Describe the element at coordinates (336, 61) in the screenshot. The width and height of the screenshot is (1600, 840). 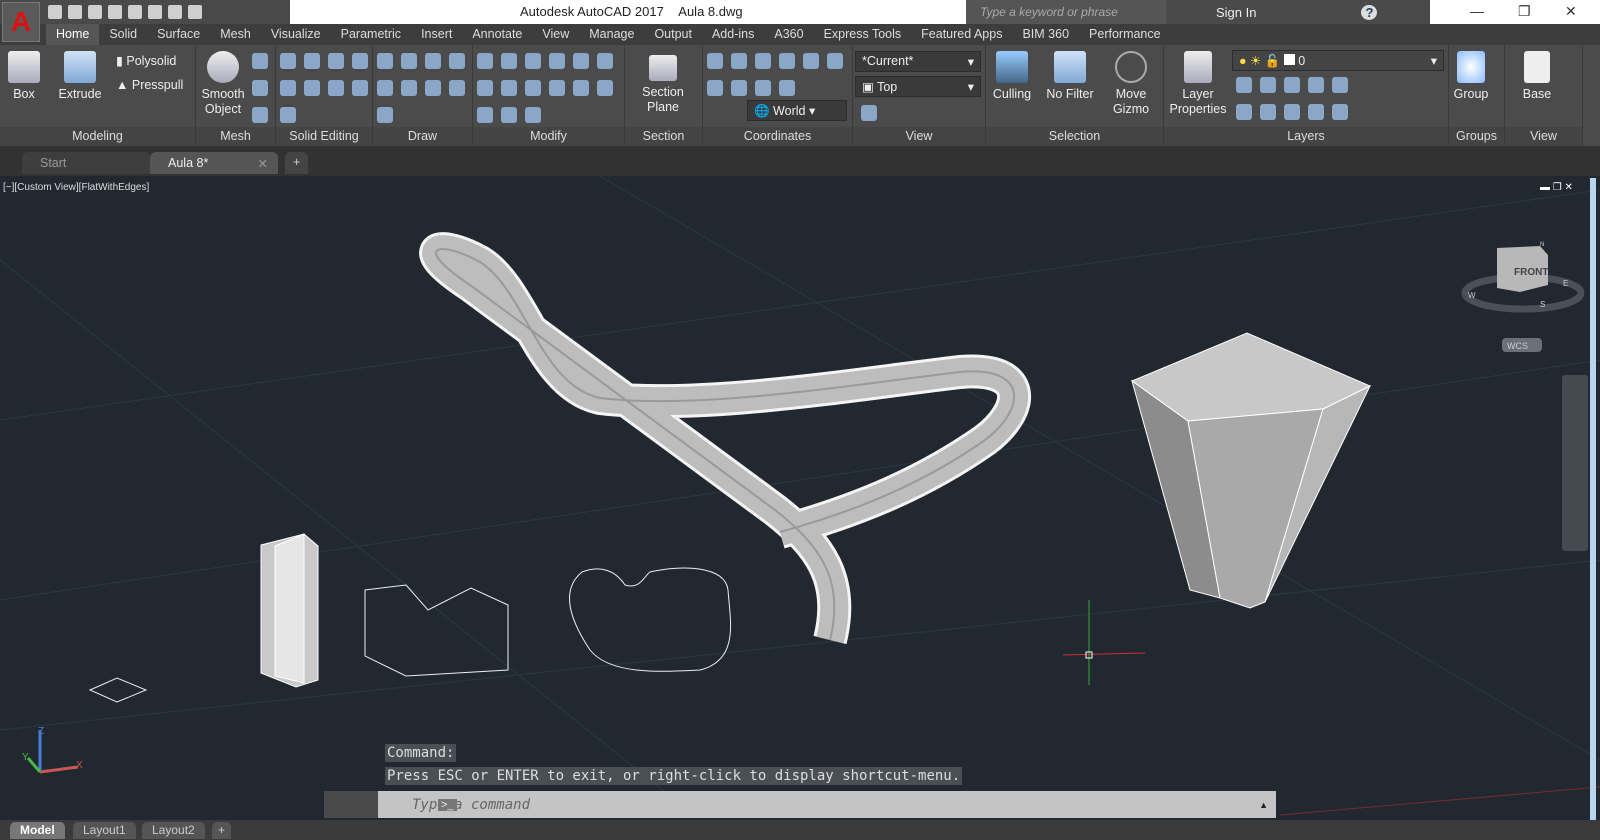
I see `extrude-faces-icon` at that location.